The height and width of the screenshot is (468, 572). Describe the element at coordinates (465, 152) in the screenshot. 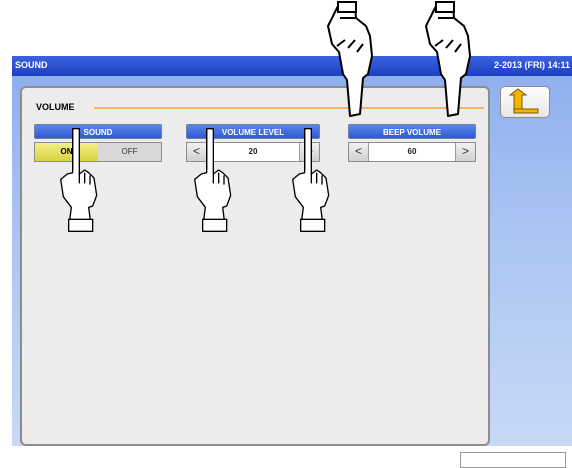

I see `beep-volume-increase-button: >` at that location.